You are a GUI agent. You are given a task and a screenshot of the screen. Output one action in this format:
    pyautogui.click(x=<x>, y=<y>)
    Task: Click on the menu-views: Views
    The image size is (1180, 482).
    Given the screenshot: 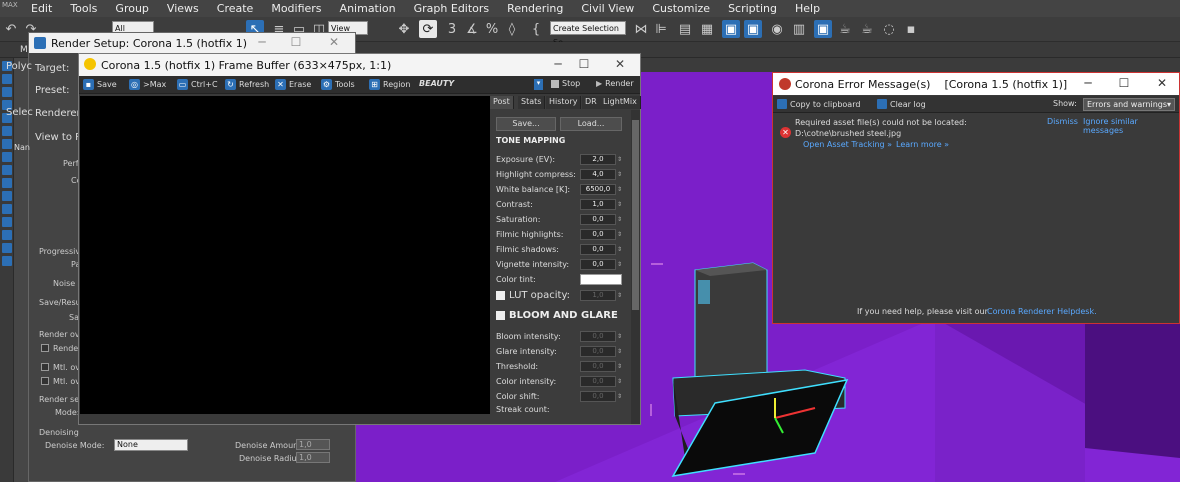 What is the action you would take?
    pyautogui.click(x=183, y=8)
    